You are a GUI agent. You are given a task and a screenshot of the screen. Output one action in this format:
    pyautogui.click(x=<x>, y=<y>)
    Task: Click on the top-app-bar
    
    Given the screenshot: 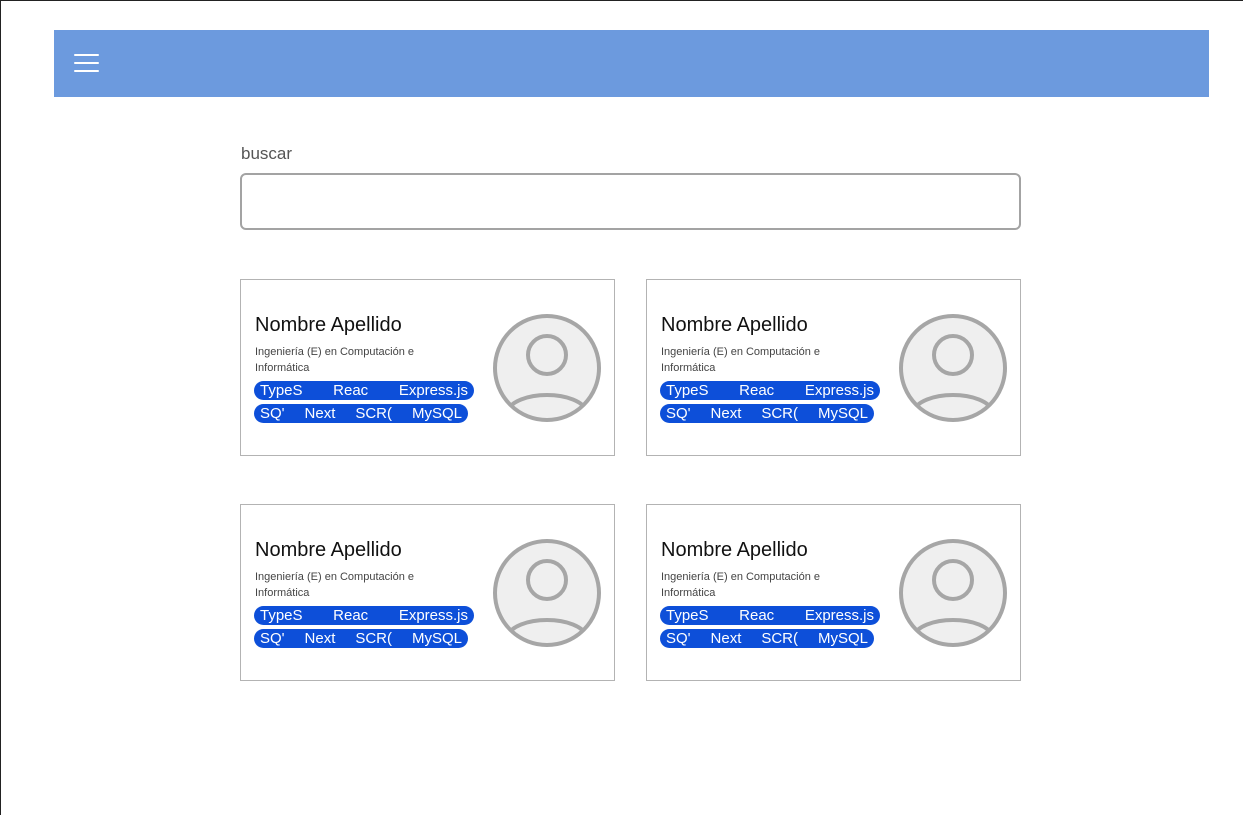 What is the action you would take?
    pyautogui.click(x=631, y=63)
    